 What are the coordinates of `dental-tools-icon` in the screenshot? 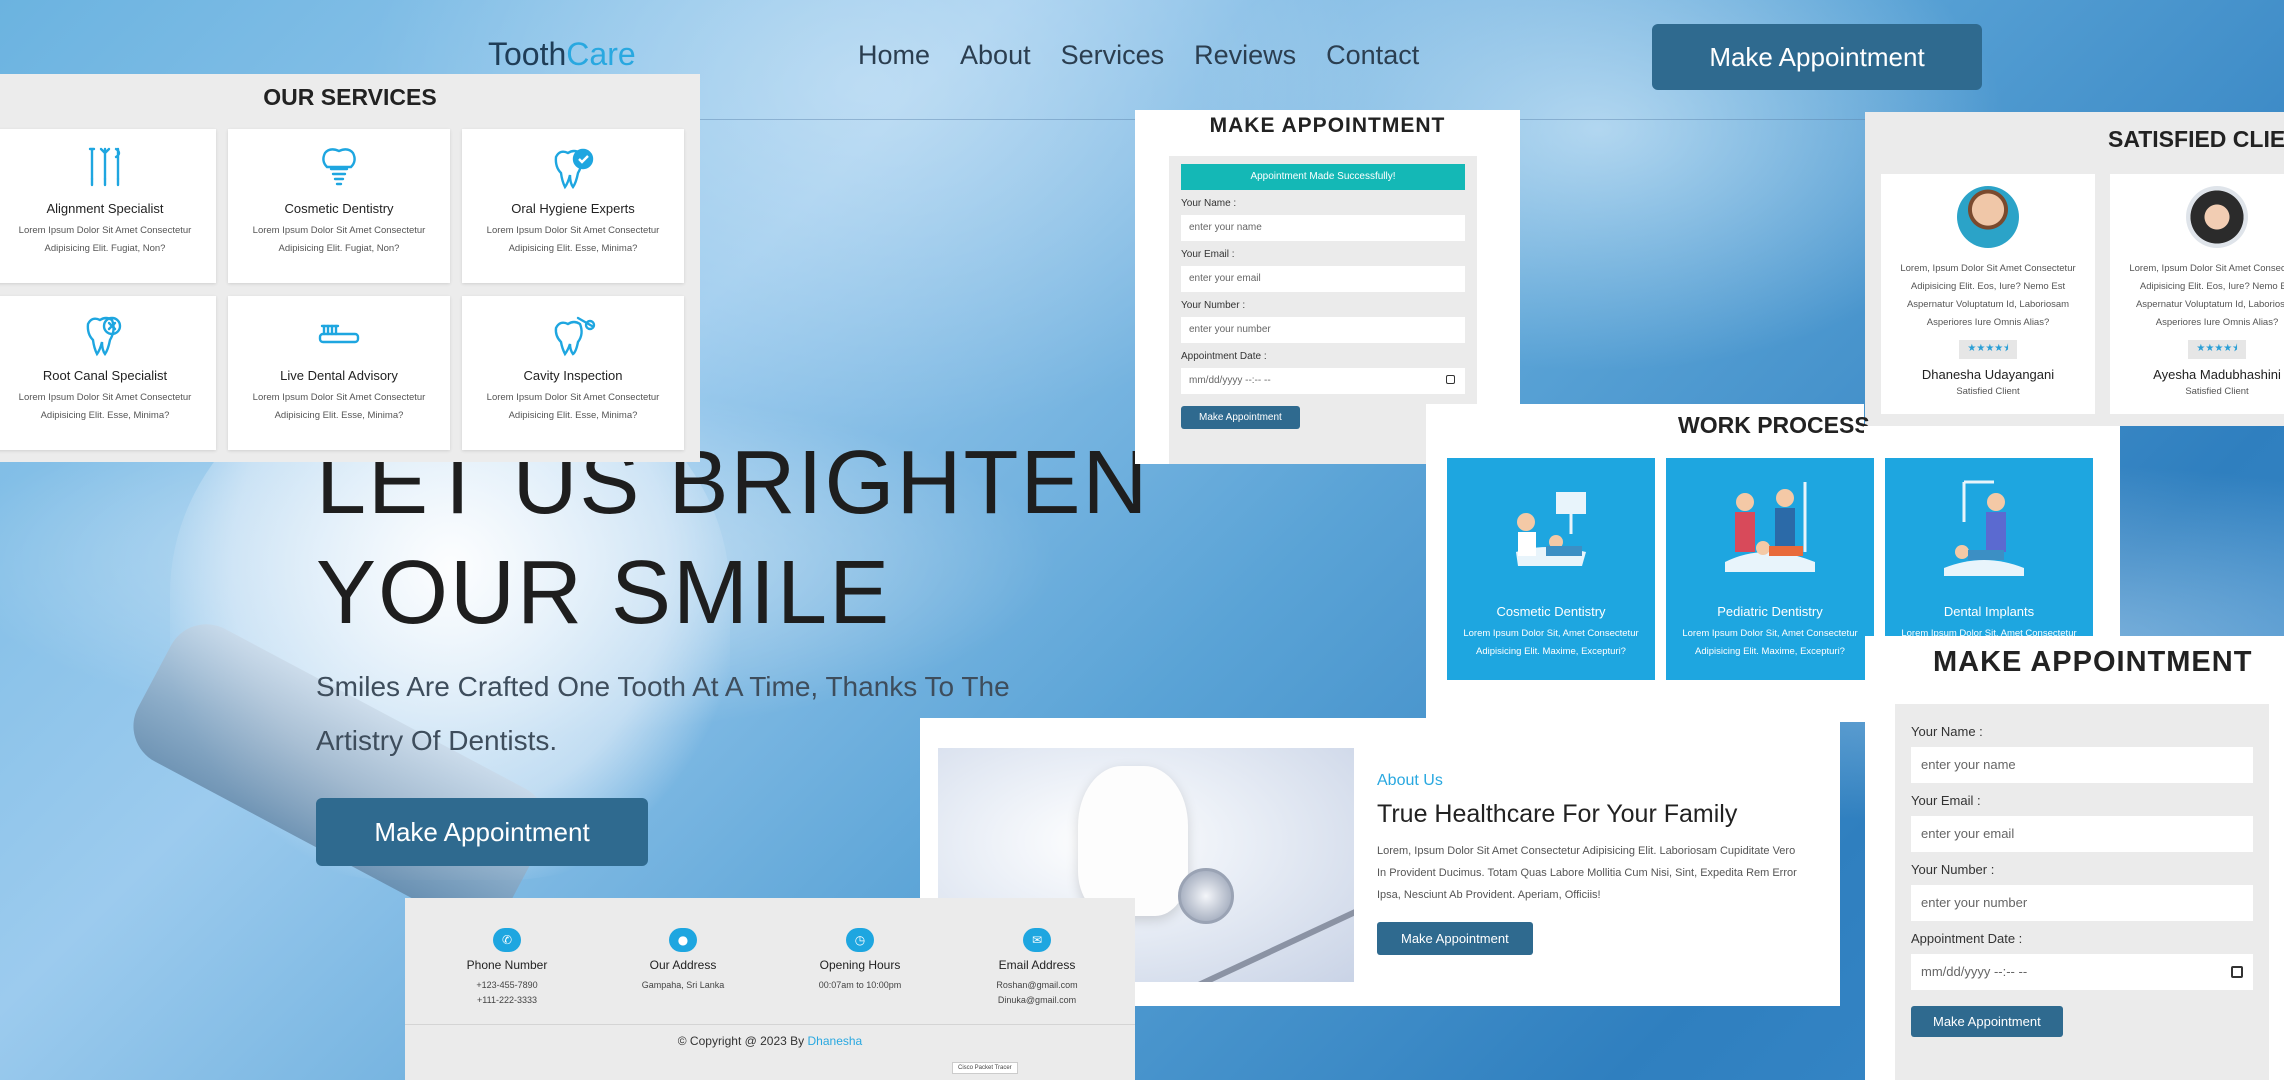 It's located at (104, 167).